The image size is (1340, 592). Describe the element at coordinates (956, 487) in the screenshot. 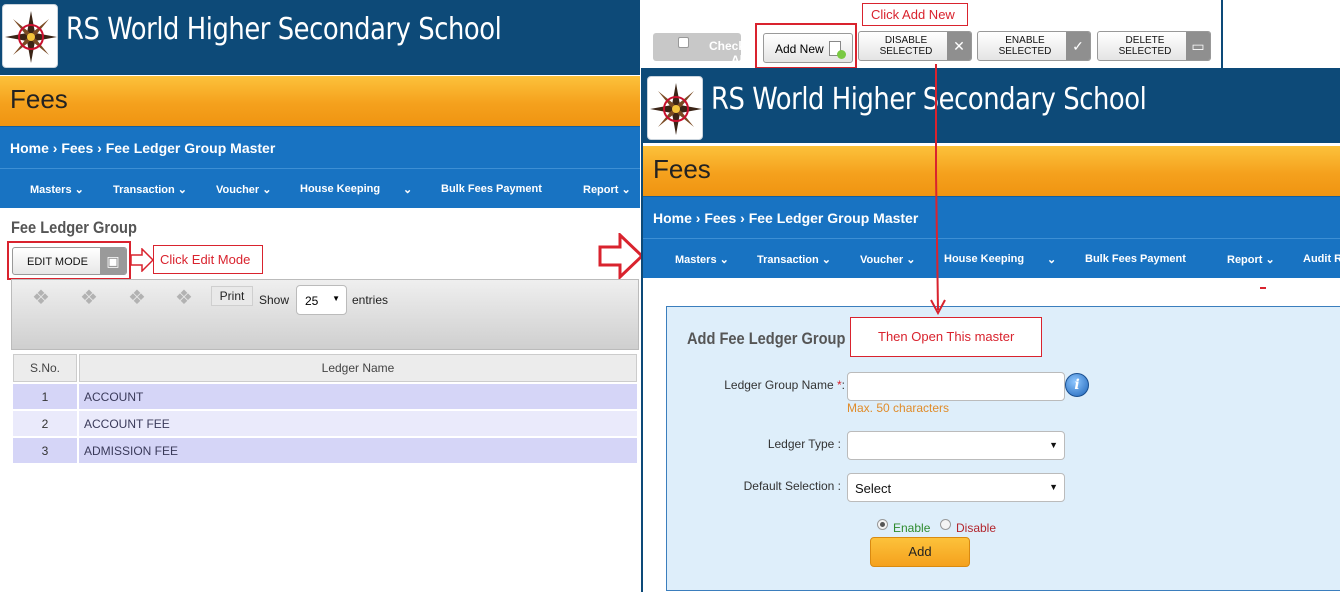

I see `default-selection-select: Select ▼` at that location.